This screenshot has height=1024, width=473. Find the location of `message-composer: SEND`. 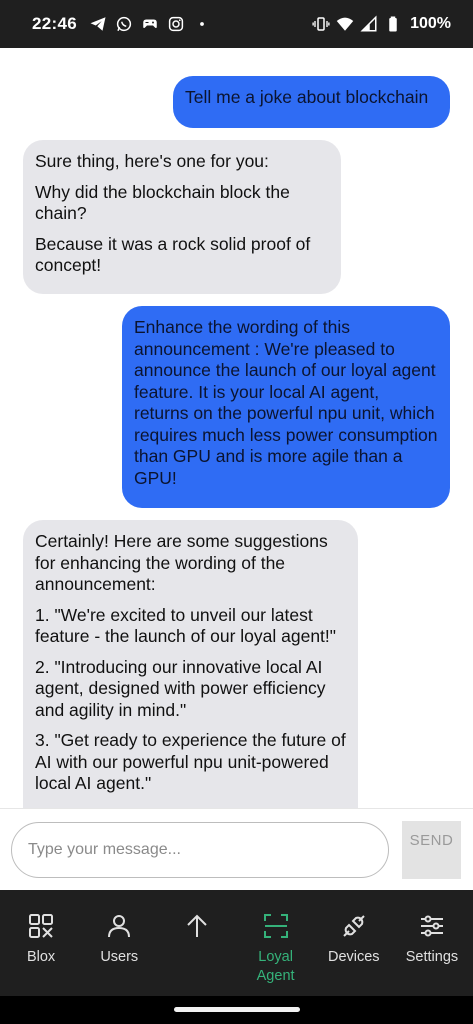

message-composer: SEND is located at coordinates (236, 849).